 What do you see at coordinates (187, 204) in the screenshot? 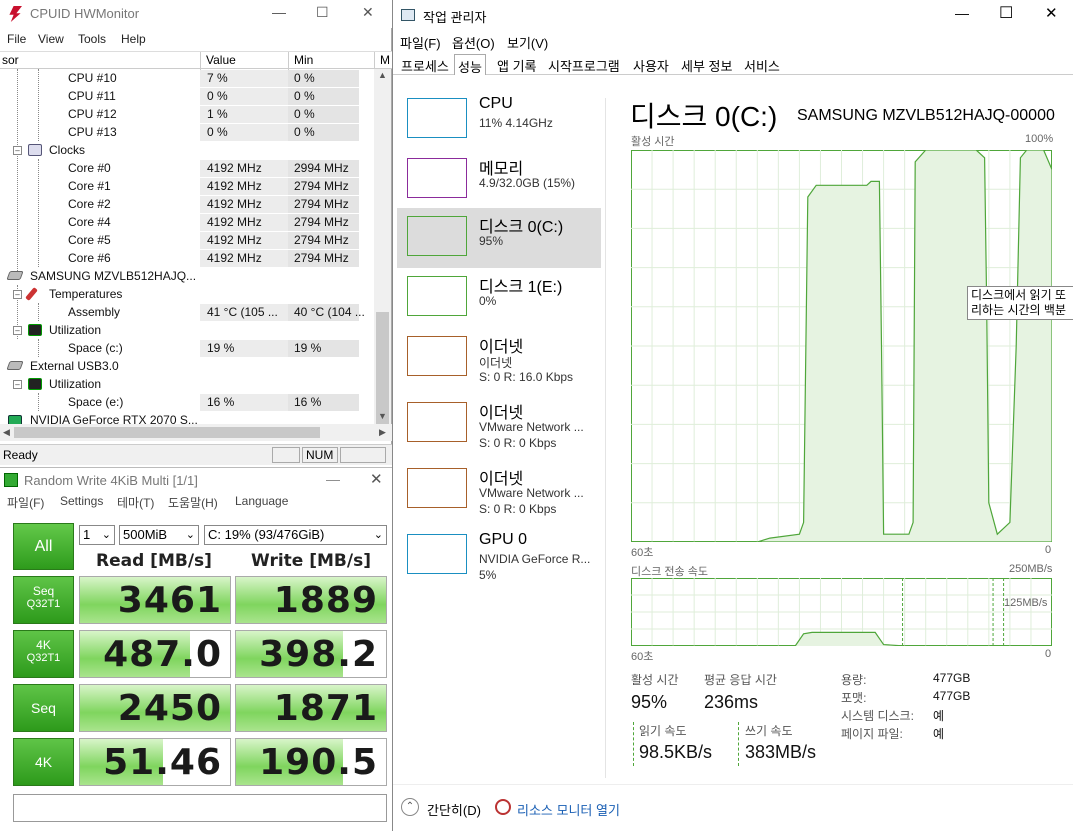
I see `tree-row-core2: Core #2 4192 MHz 2794 MHz` at bounding box center [187, 204].